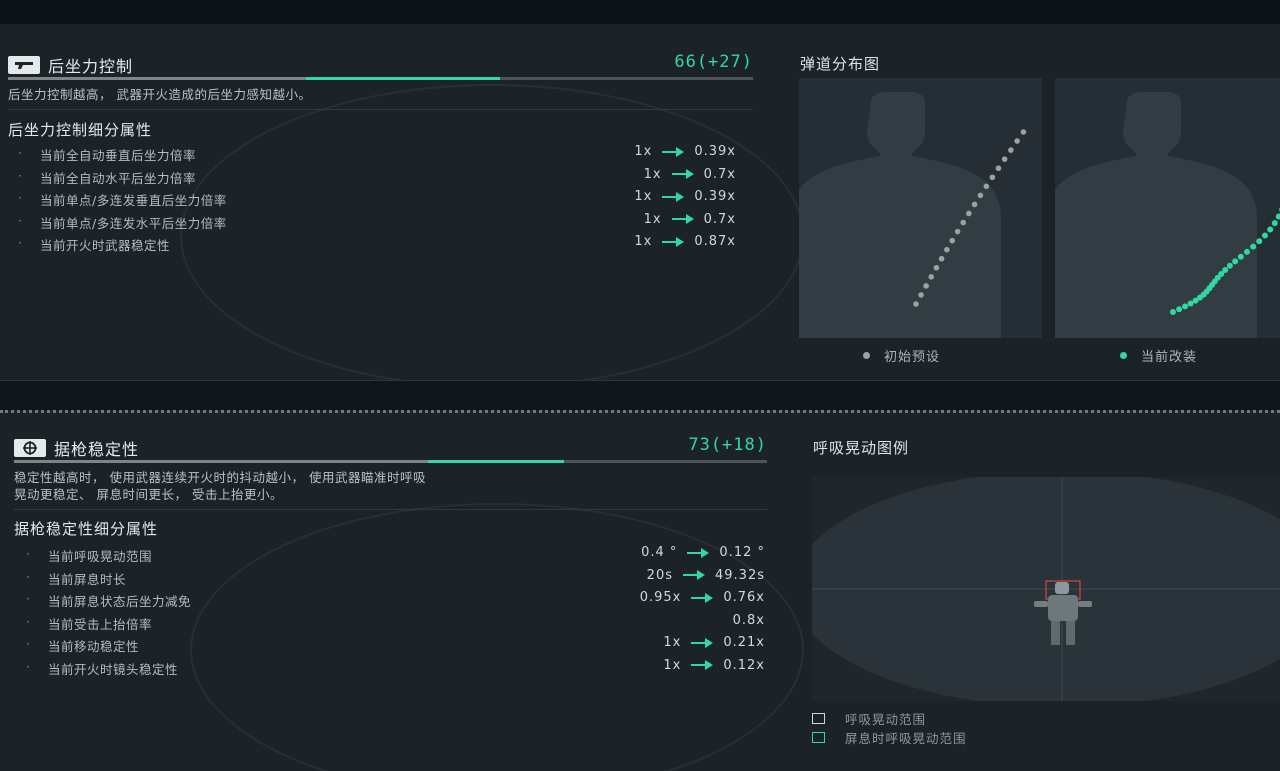  Describe the element at coordinates (715, 241) in the screenshot. I see `value-to: 0.87x` at that location.